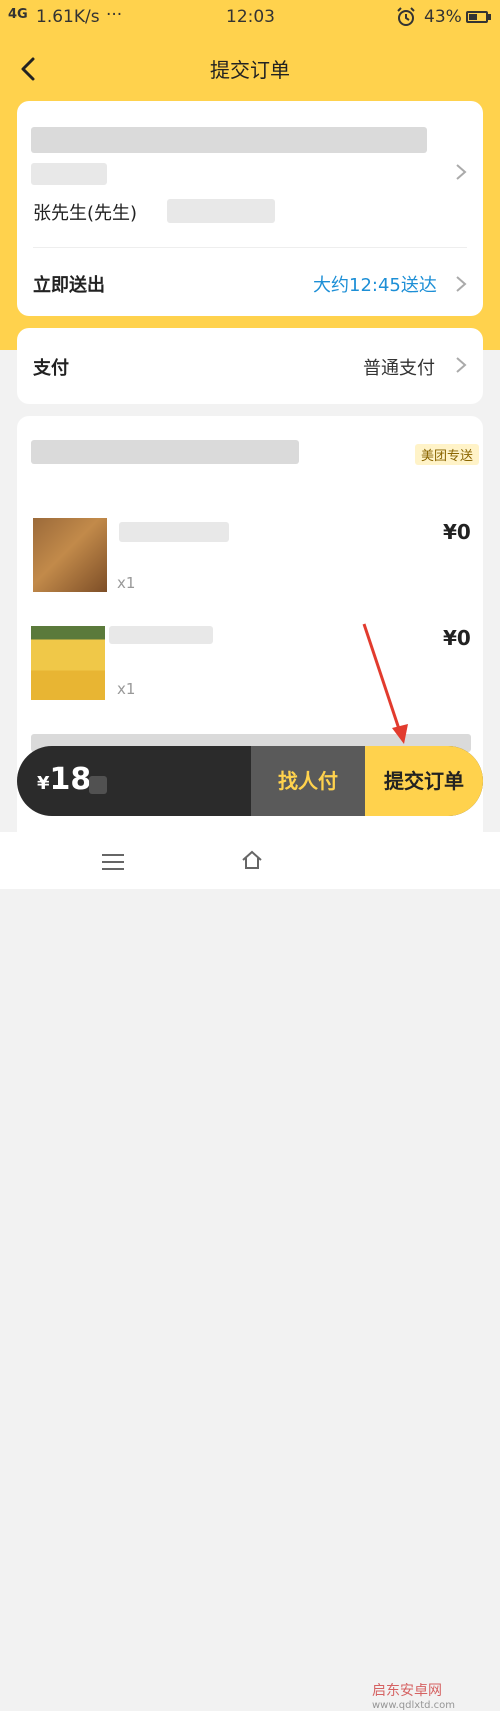  Describe the element at coordinates (407, 1691) in the screenshot. I see `watermark-name: 启东安卓网` at that location.